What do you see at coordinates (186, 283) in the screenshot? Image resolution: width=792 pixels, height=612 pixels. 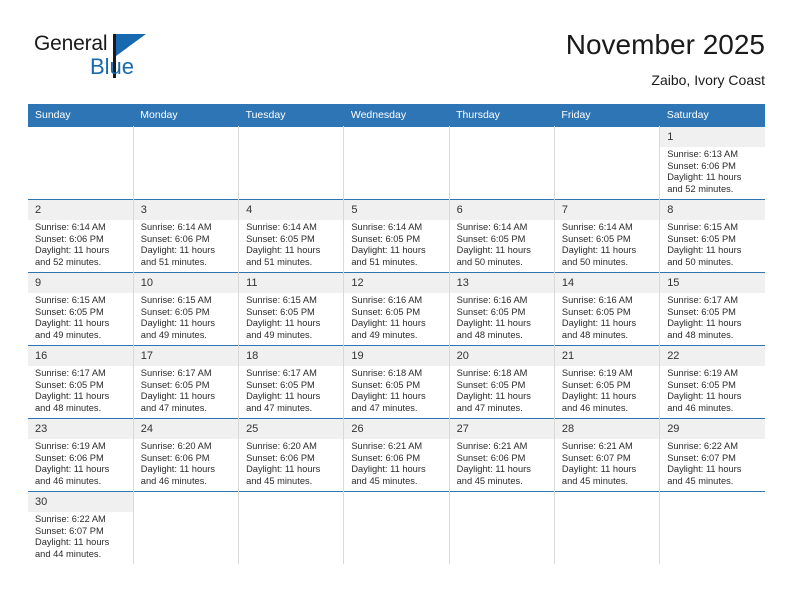 I see `day-number: 10` at bounding box center [186, 283].